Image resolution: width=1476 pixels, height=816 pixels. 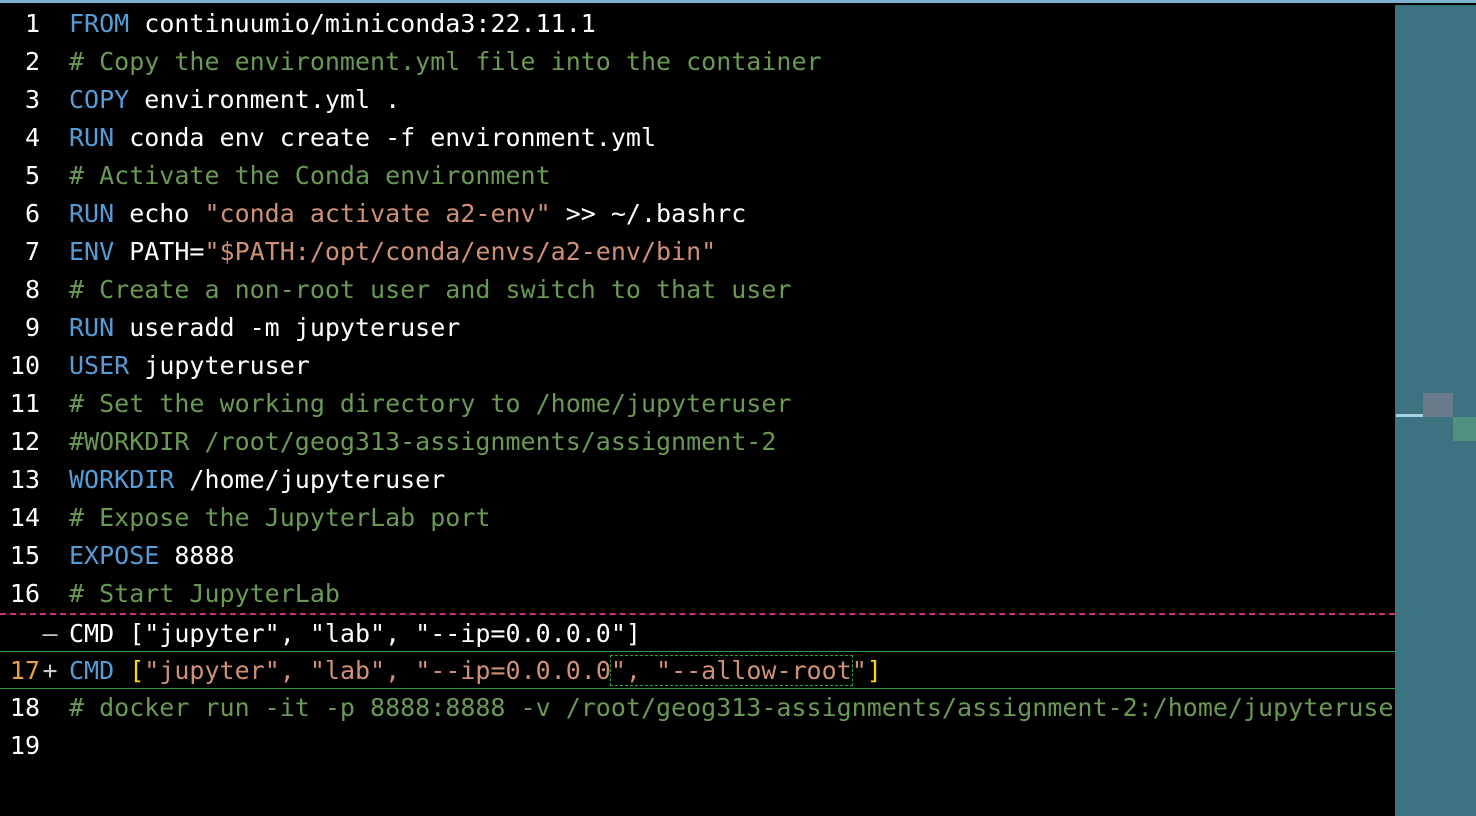 I want to click on code-token: /home/jupyteruser, so click(x=310, y=479).